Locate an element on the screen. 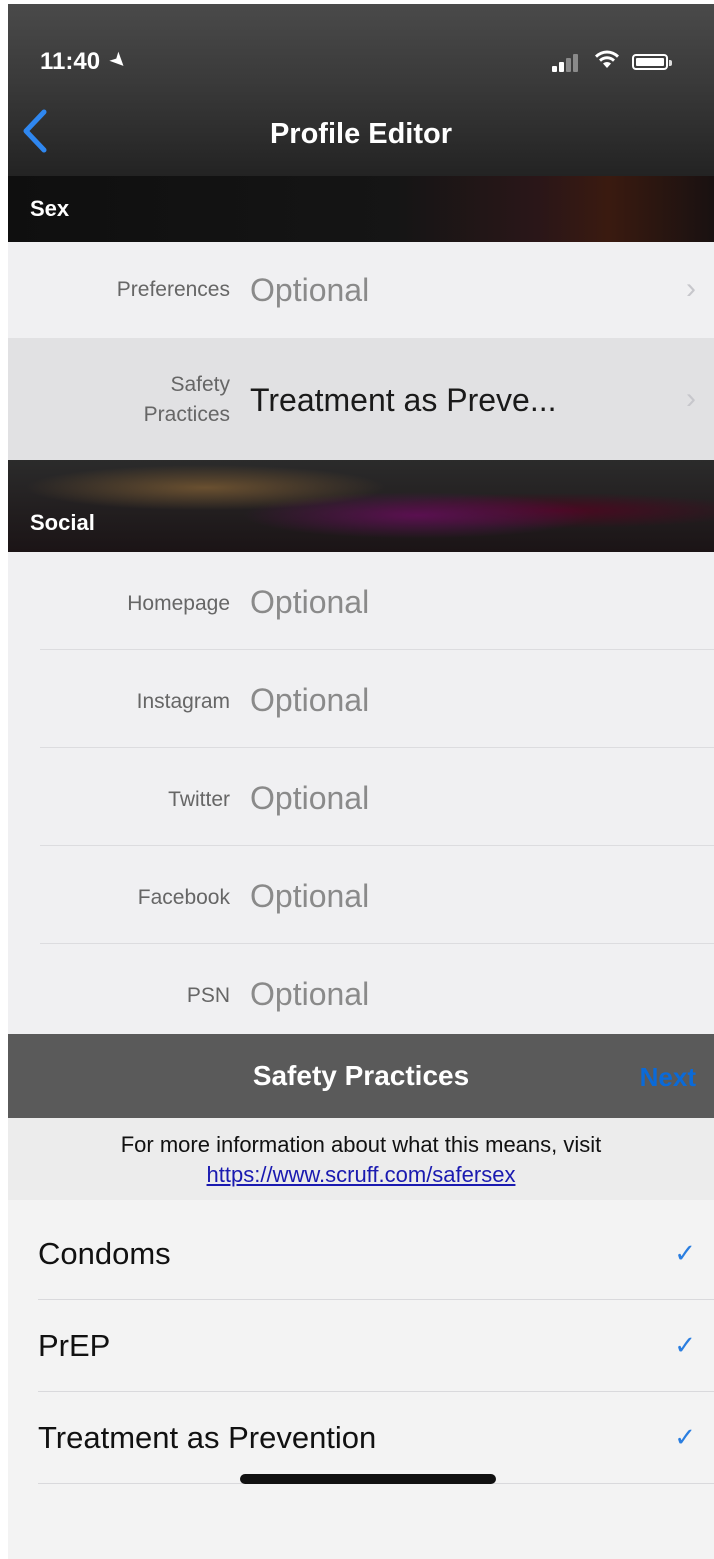  option-condoms: Condoms ✓ is located at coordinates (361, 1254).